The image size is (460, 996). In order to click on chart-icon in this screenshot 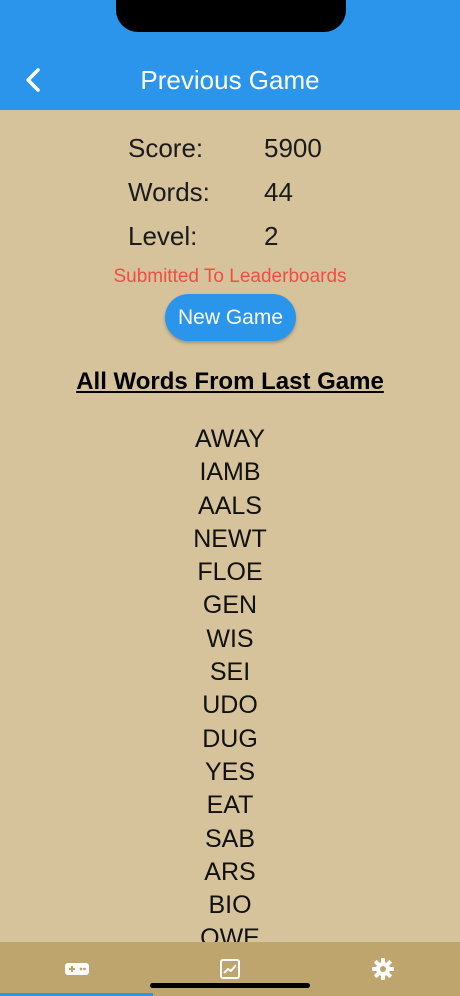, I will do `click(230, 969)`.